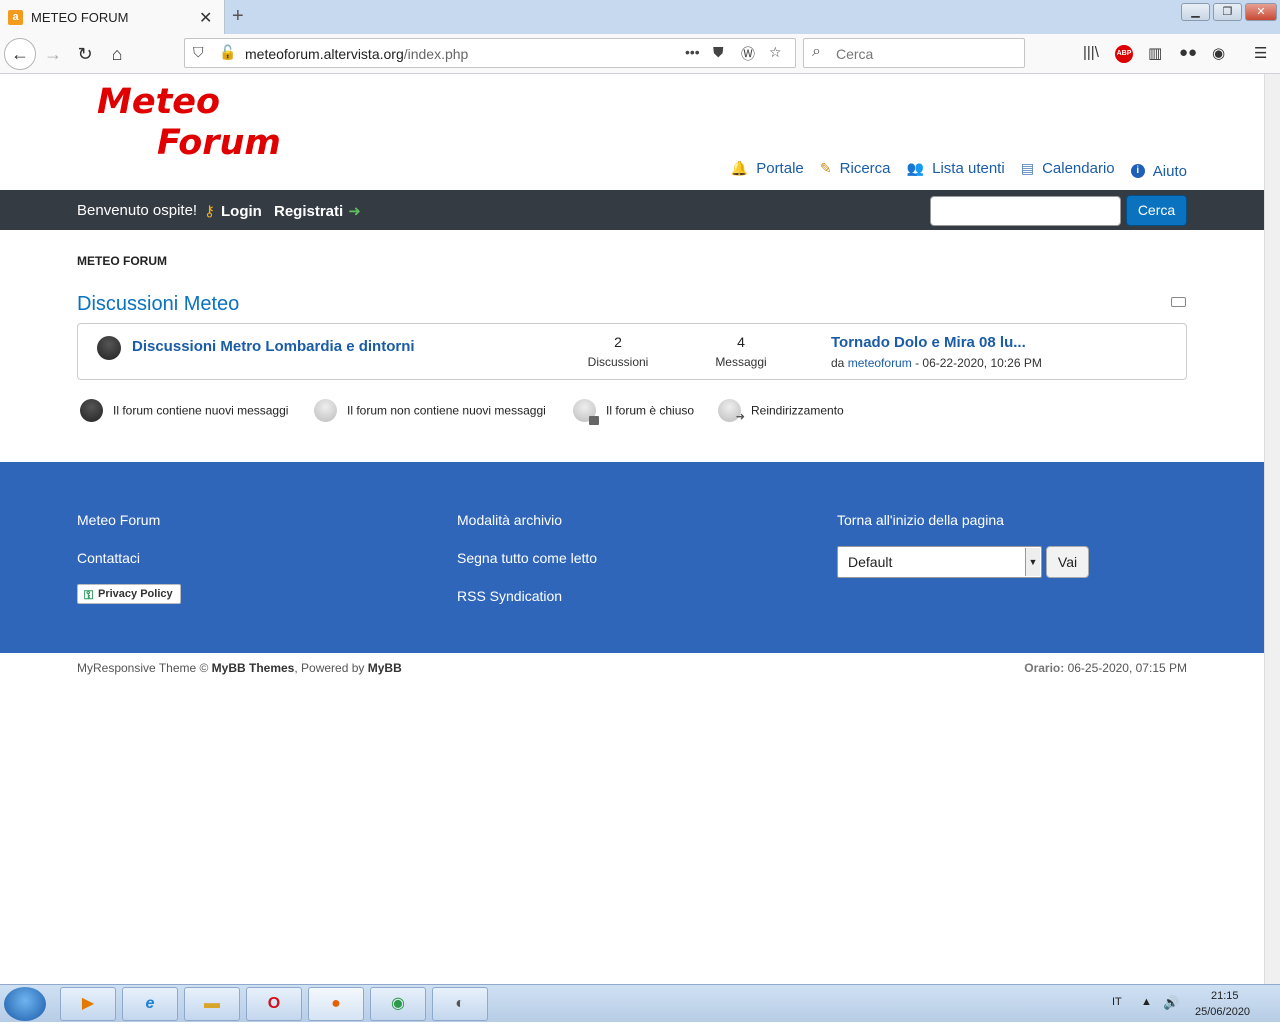 This screenshot has height=1023, width=1280. I want to click on bookmark-star-icon: ☆, so click(775, 52).